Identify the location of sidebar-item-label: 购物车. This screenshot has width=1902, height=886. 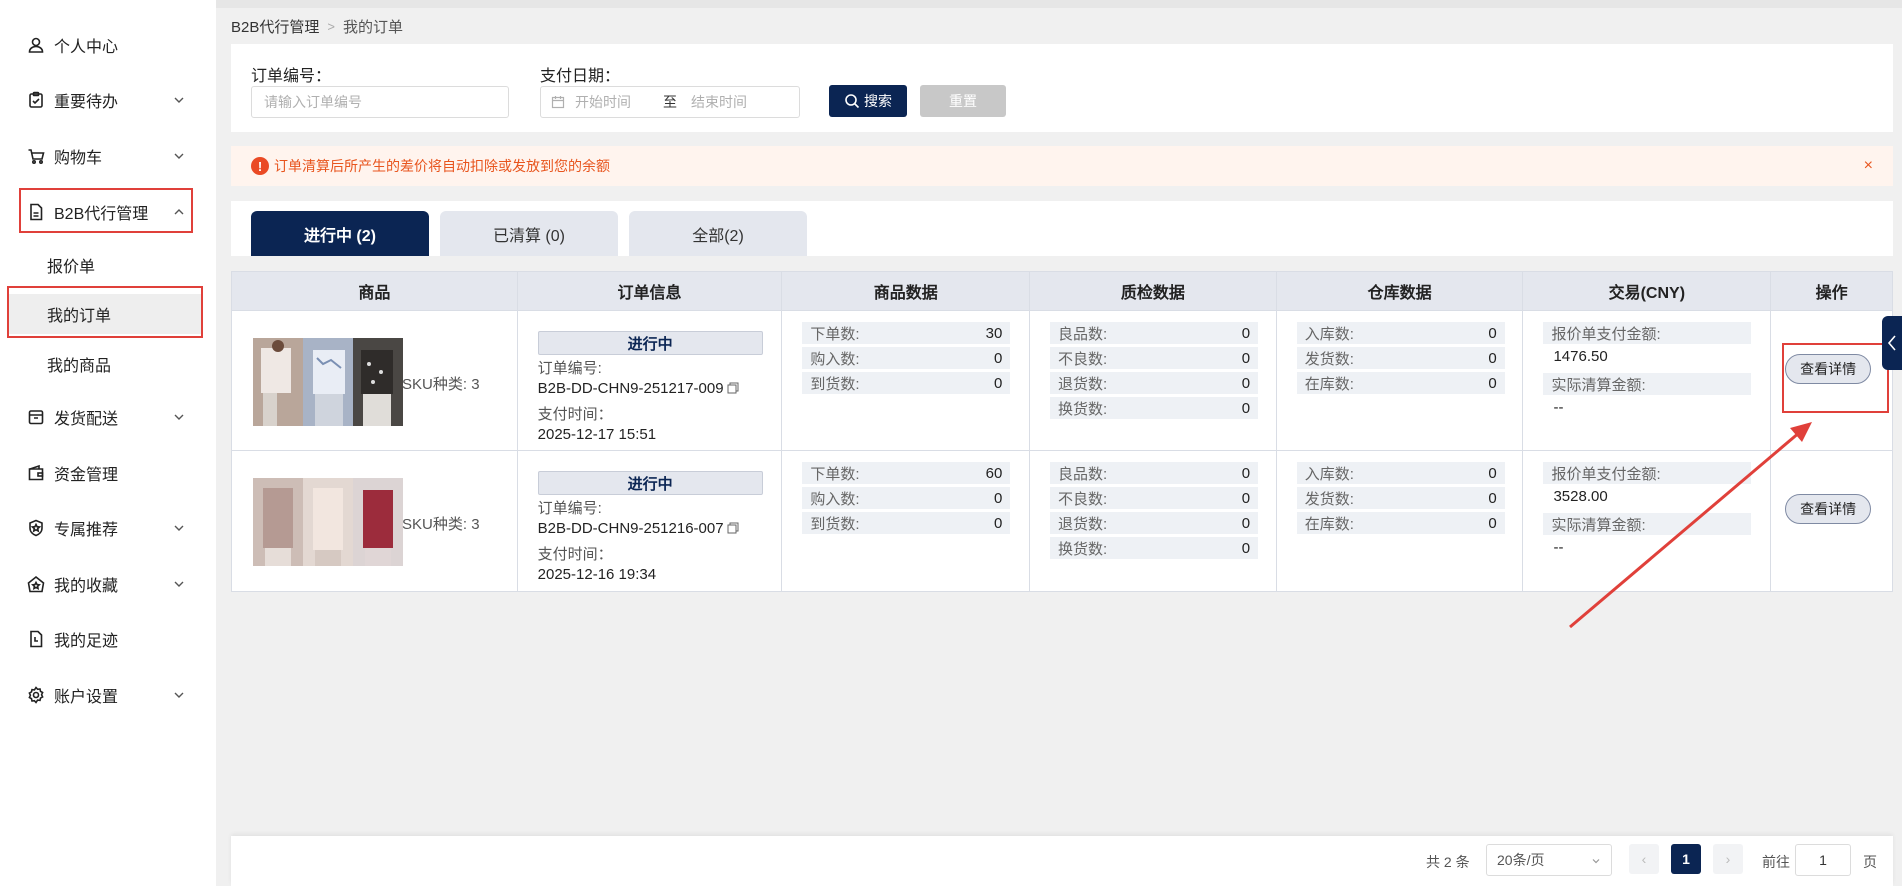
(78, 158).